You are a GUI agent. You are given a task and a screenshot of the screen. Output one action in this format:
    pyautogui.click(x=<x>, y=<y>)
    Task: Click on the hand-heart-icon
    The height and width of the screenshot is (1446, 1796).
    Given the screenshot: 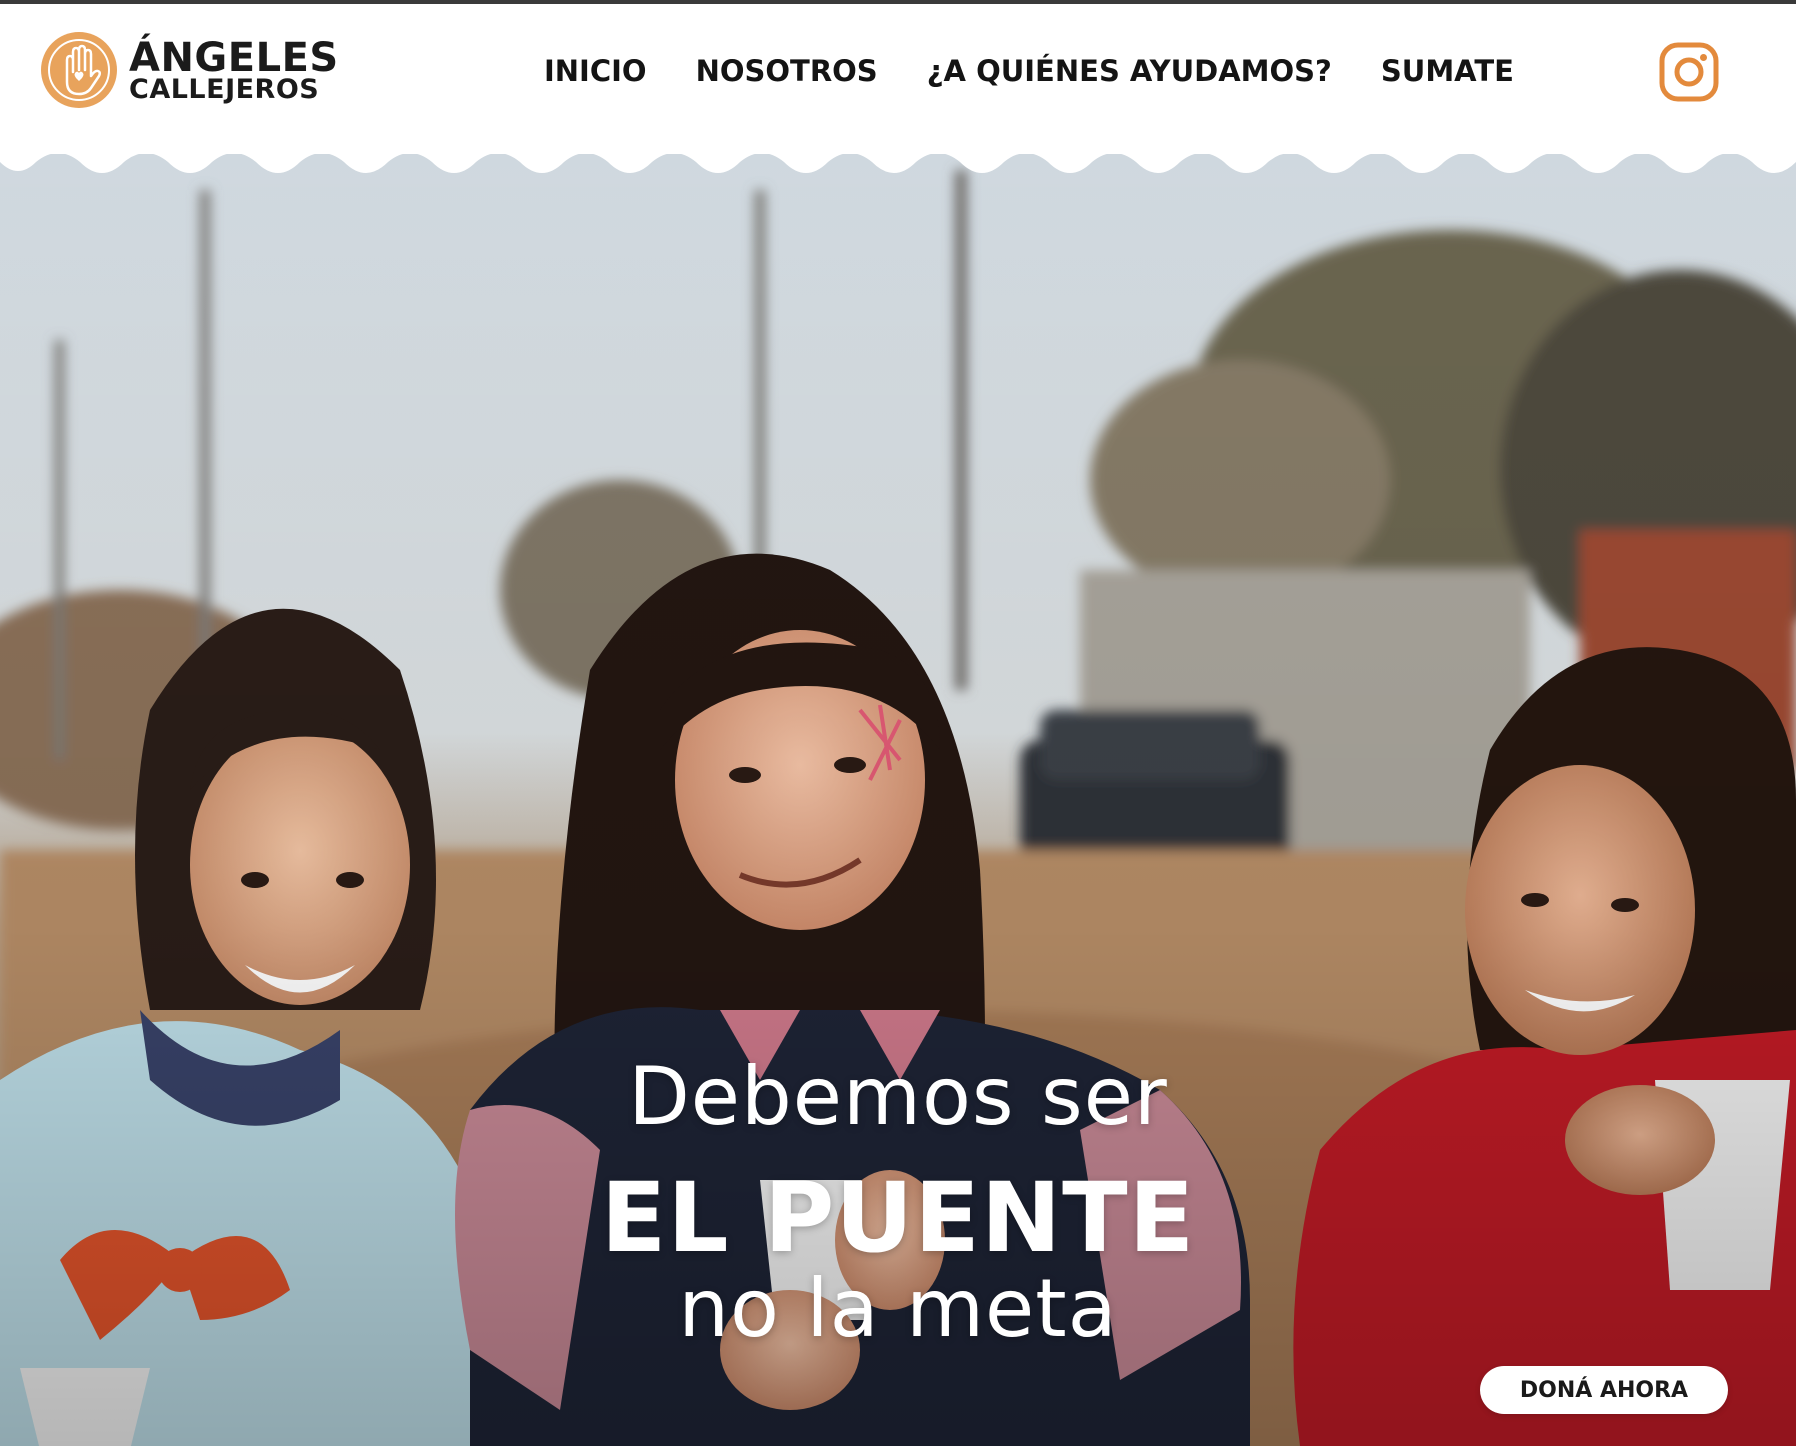 What is the action you would take?
    pyautogui.click(x=79, y=70)
    